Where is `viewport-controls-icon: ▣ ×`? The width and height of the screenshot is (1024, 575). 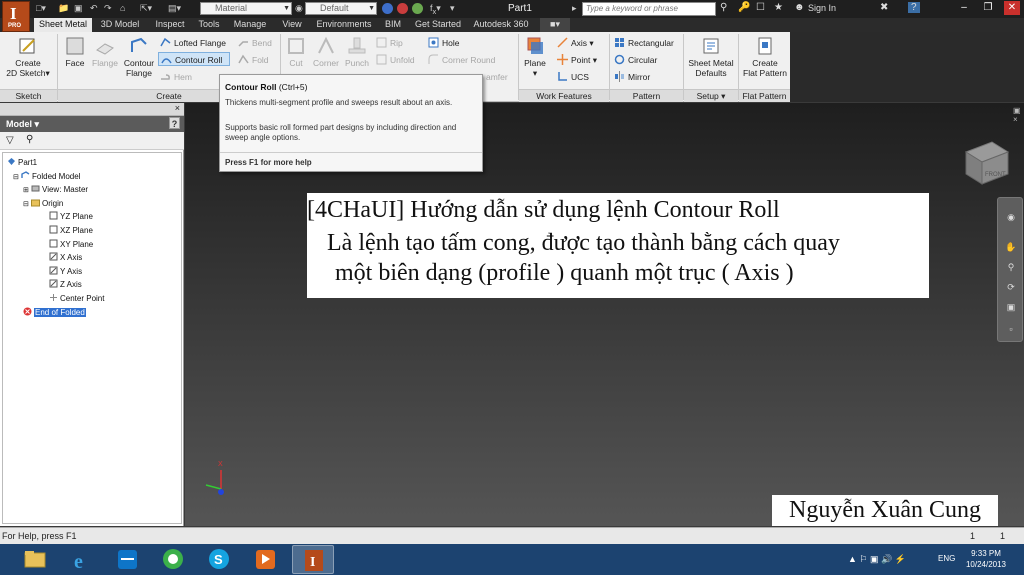 viewport-controls-icon: ▣ × is located at coordinates (1018, 115).